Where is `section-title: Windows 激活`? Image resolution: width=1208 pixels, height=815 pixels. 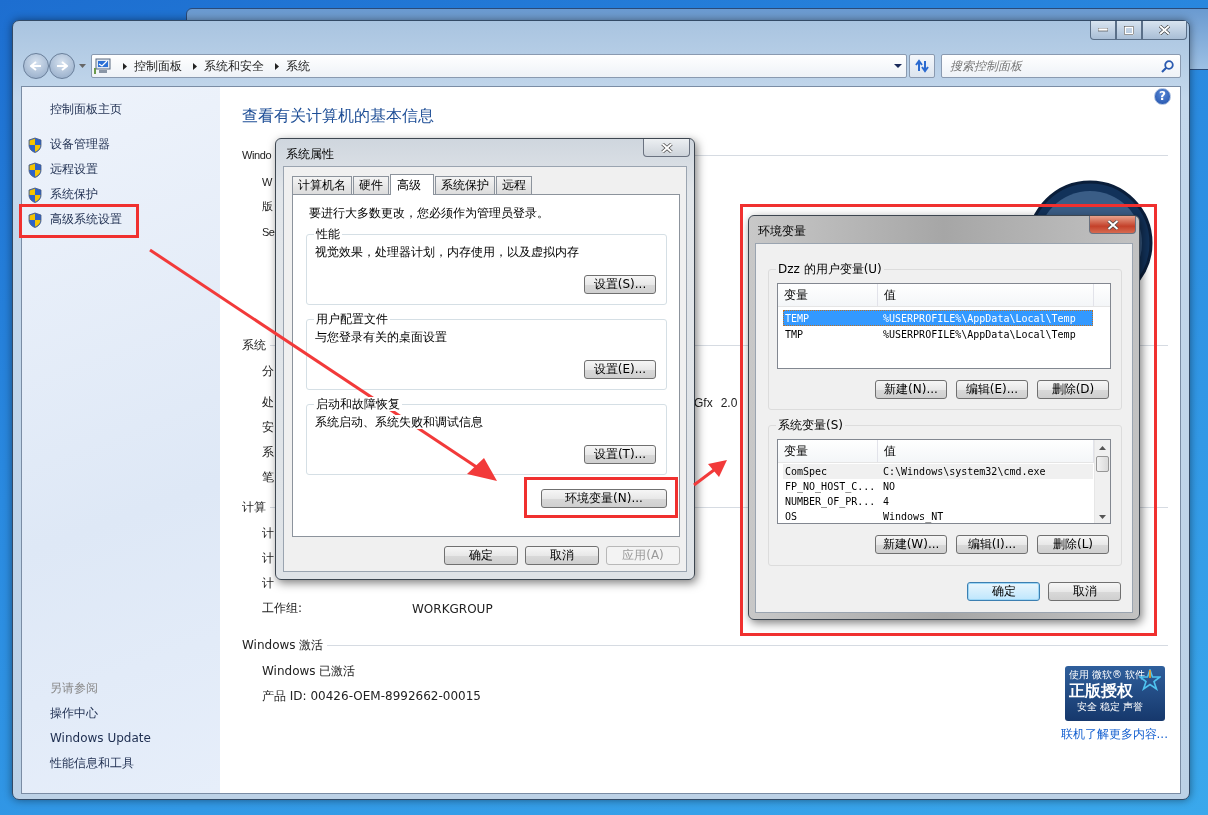 section-title: Windows 激活 is located at coordinates (283, 645).